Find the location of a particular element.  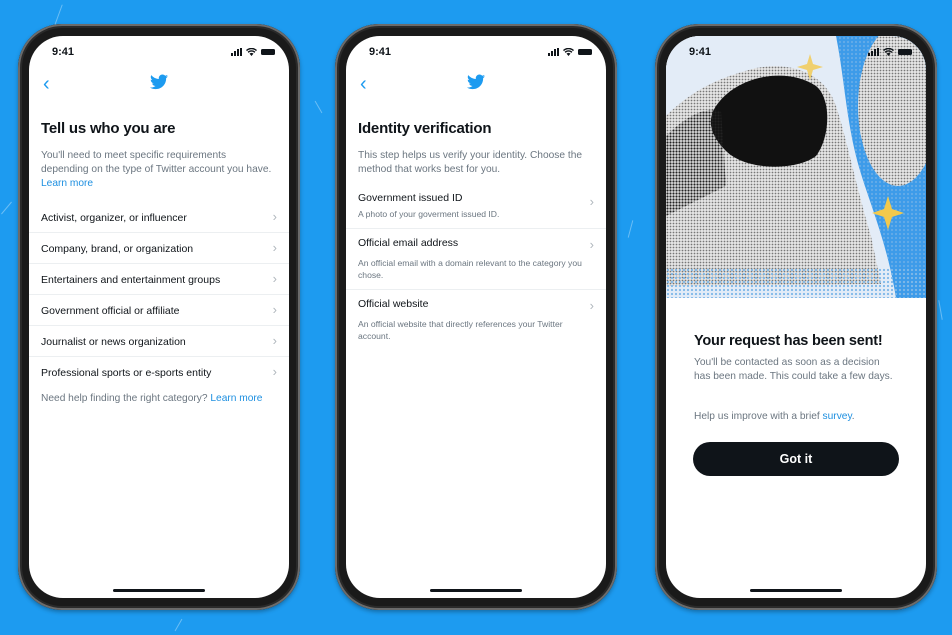

help-text: Need help finding the right category? is located at coordinates (124, 398).